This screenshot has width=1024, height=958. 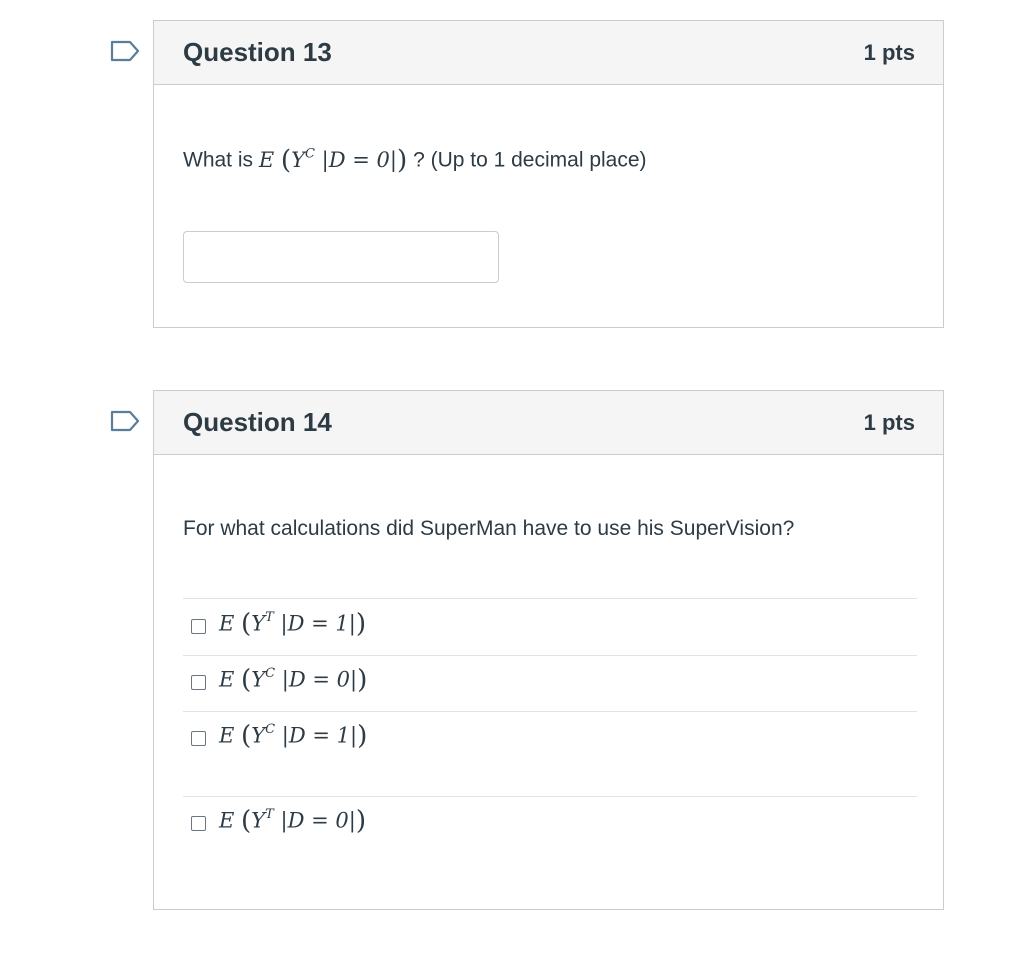 I want to click on answer-input, so click(x=341, y=257).